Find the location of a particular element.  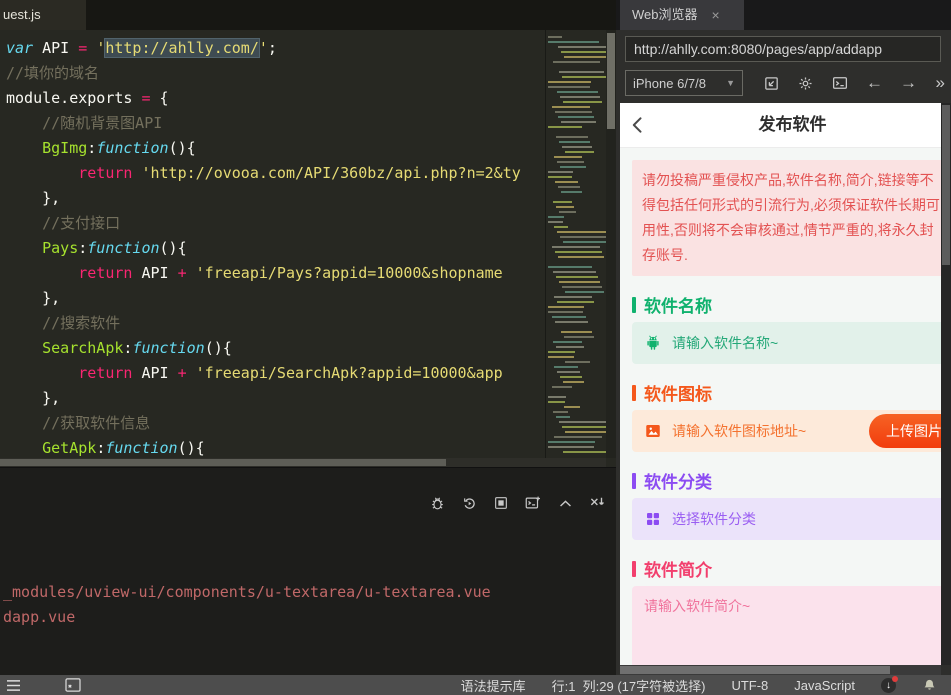

editor-tab-request-js: uest.js is located at coordinates (43, 15).